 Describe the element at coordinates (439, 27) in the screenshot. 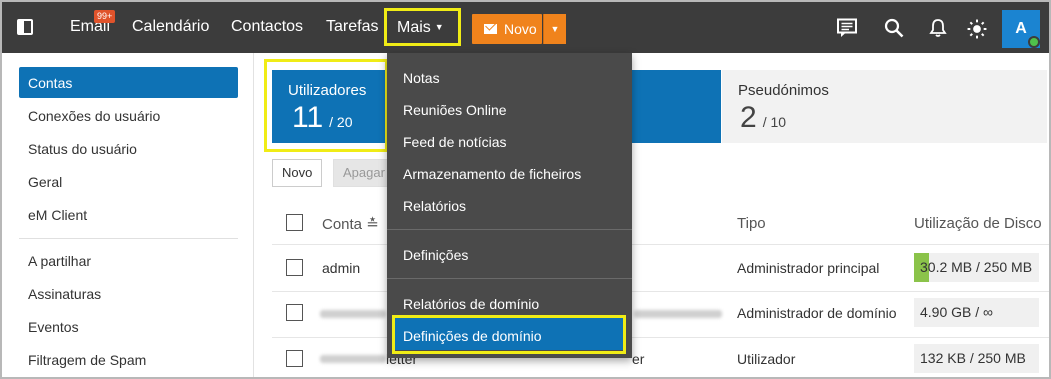

I see `chevron-down-icon: ▼` at that location.